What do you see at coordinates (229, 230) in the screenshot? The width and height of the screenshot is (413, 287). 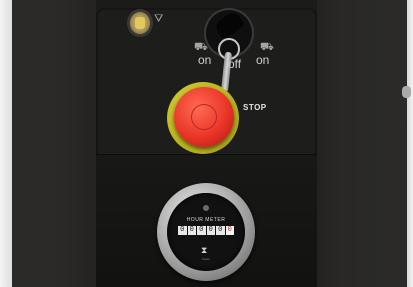 I see `digit-6: 0` at bounding box center [229, 230].